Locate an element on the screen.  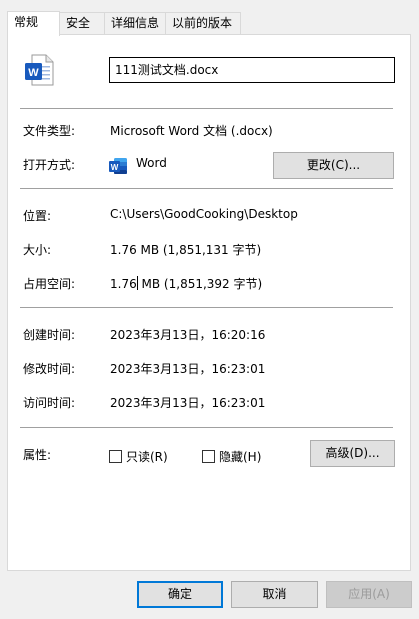
hidden-checkbox: 隐藏(H) is located at coordinates (231, 456).